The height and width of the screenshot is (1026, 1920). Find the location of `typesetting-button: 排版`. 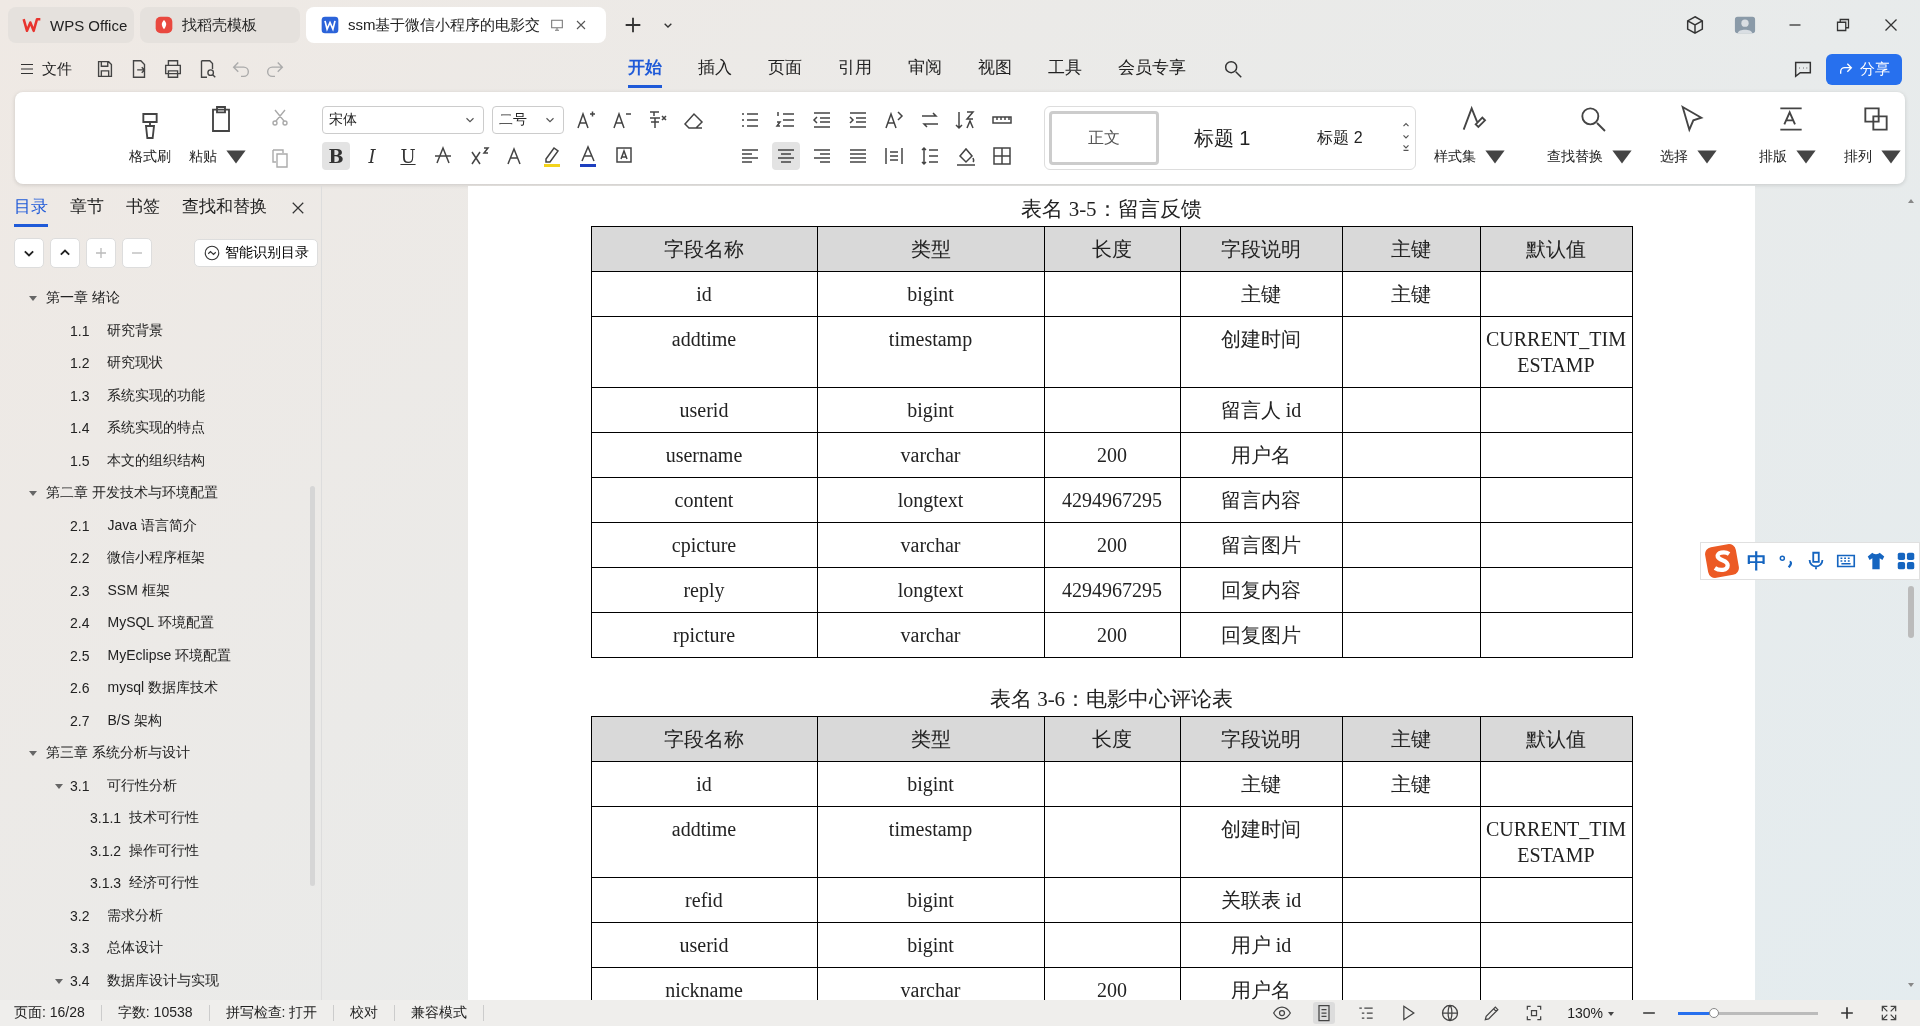

typesetting-button: 排版 is located at coordinates (1790, 138).